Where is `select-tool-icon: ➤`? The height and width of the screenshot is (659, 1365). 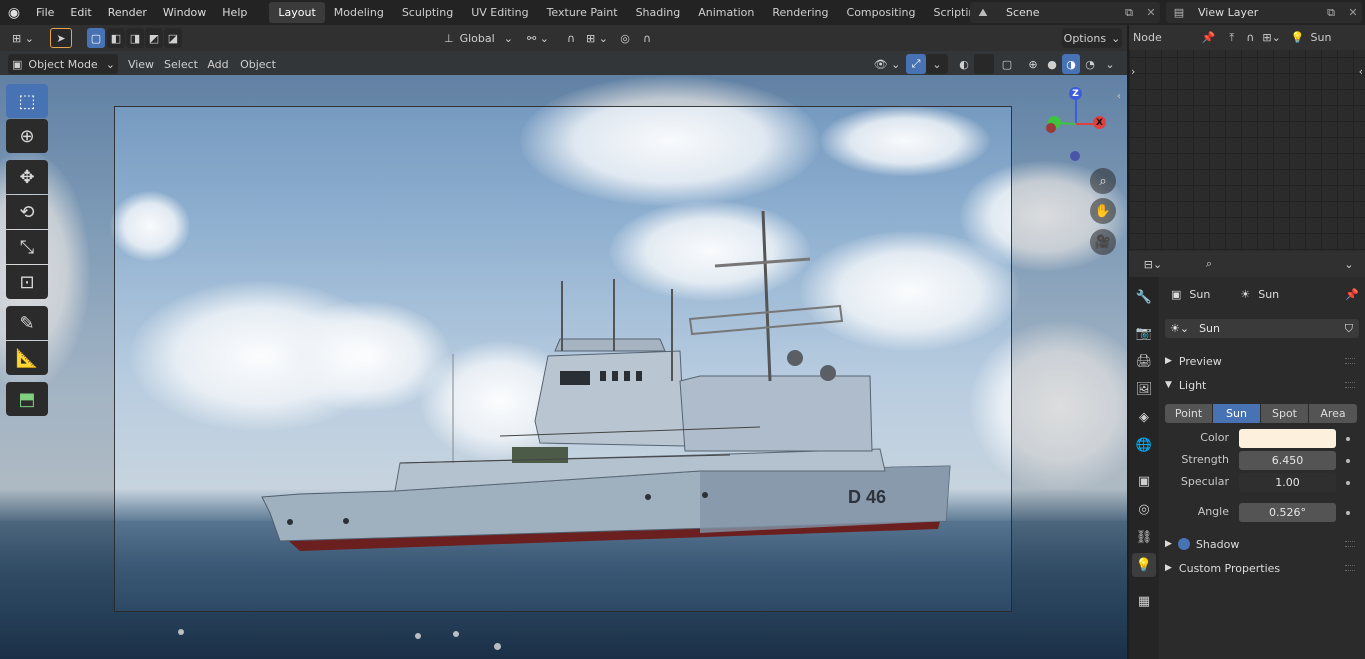 select-tool-icon: ➤ is located at coordinates (61, 38).